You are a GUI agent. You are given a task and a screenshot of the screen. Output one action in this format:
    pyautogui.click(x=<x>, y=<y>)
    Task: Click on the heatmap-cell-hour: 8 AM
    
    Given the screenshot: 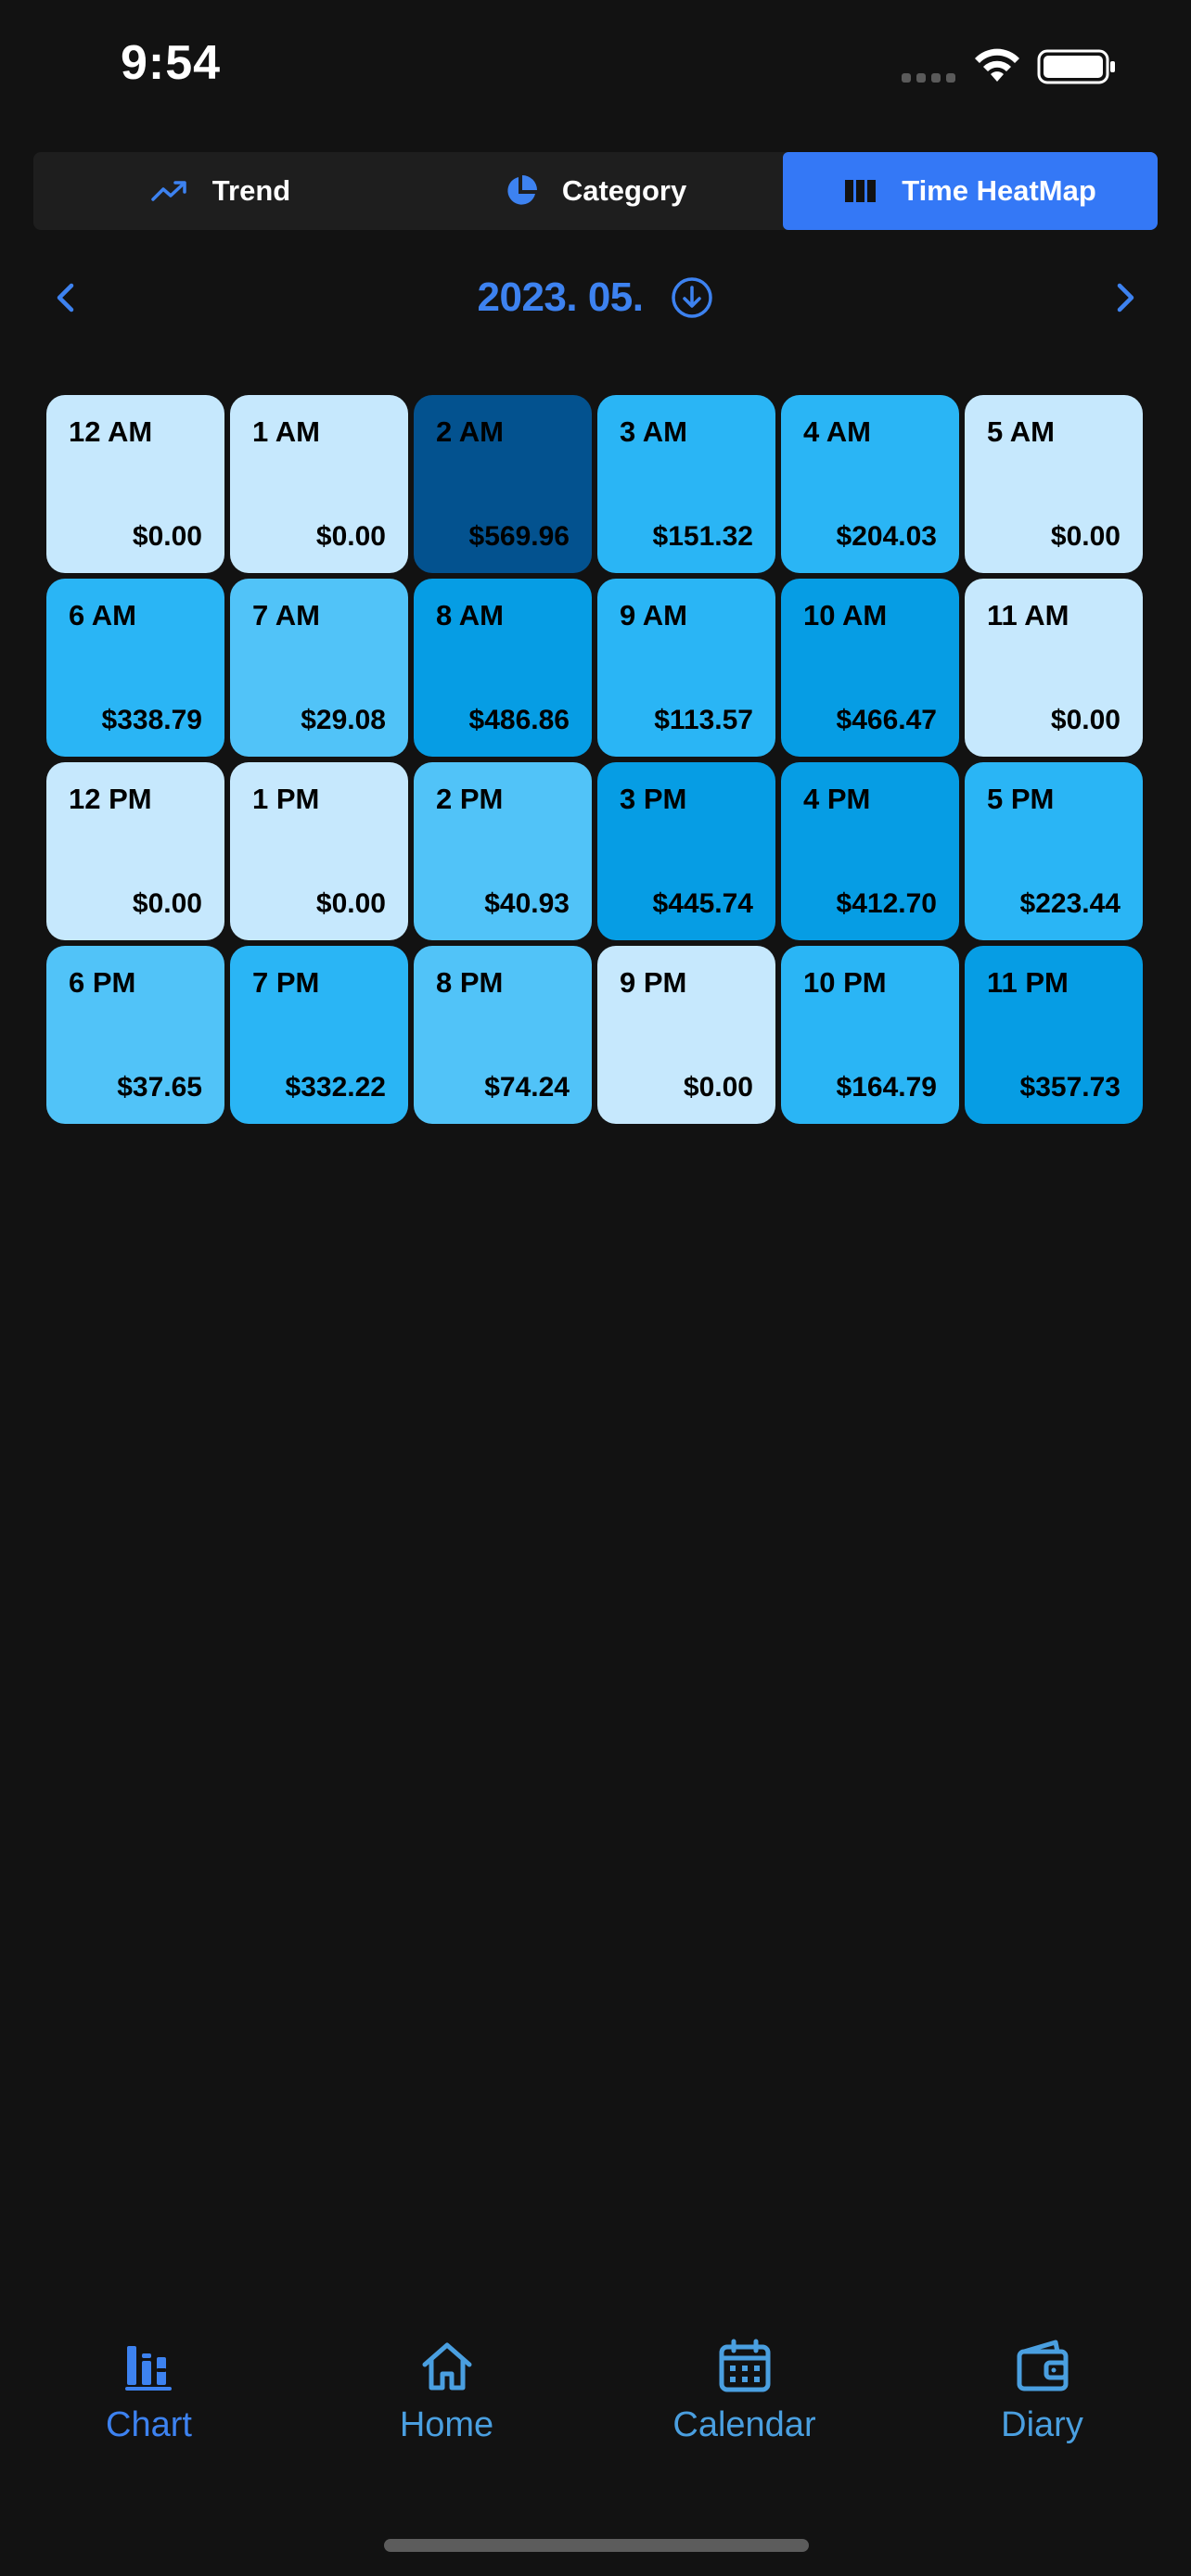 What is the action you would take?
    pyautogui.click(x=470, y=615)
    